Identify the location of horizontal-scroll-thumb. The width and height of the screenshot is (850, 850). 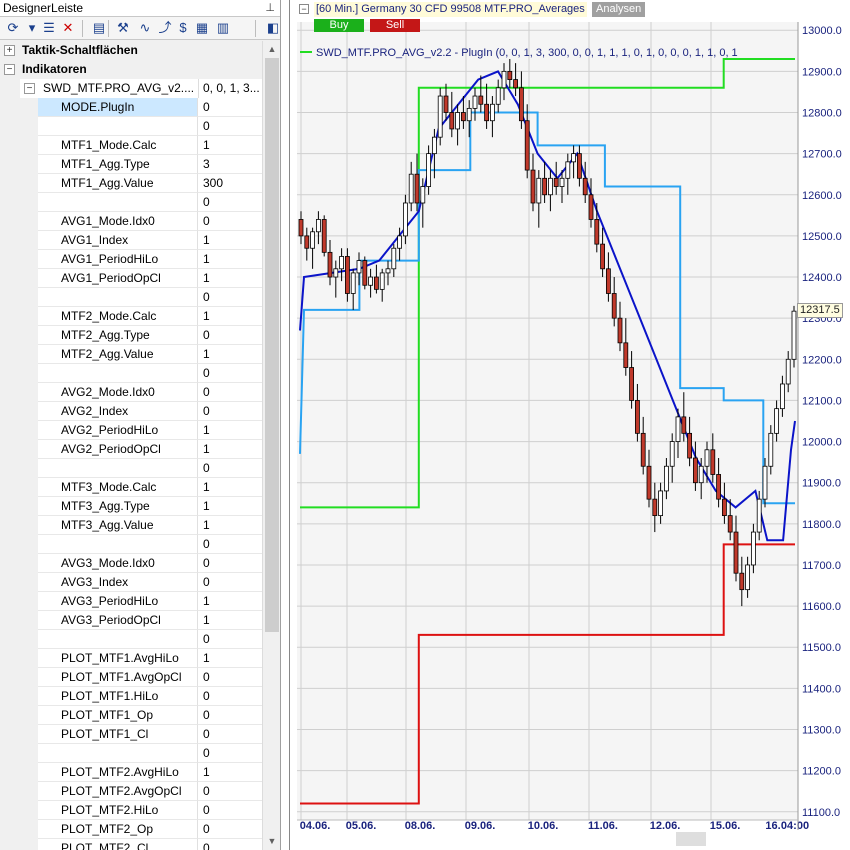
(691, 839).